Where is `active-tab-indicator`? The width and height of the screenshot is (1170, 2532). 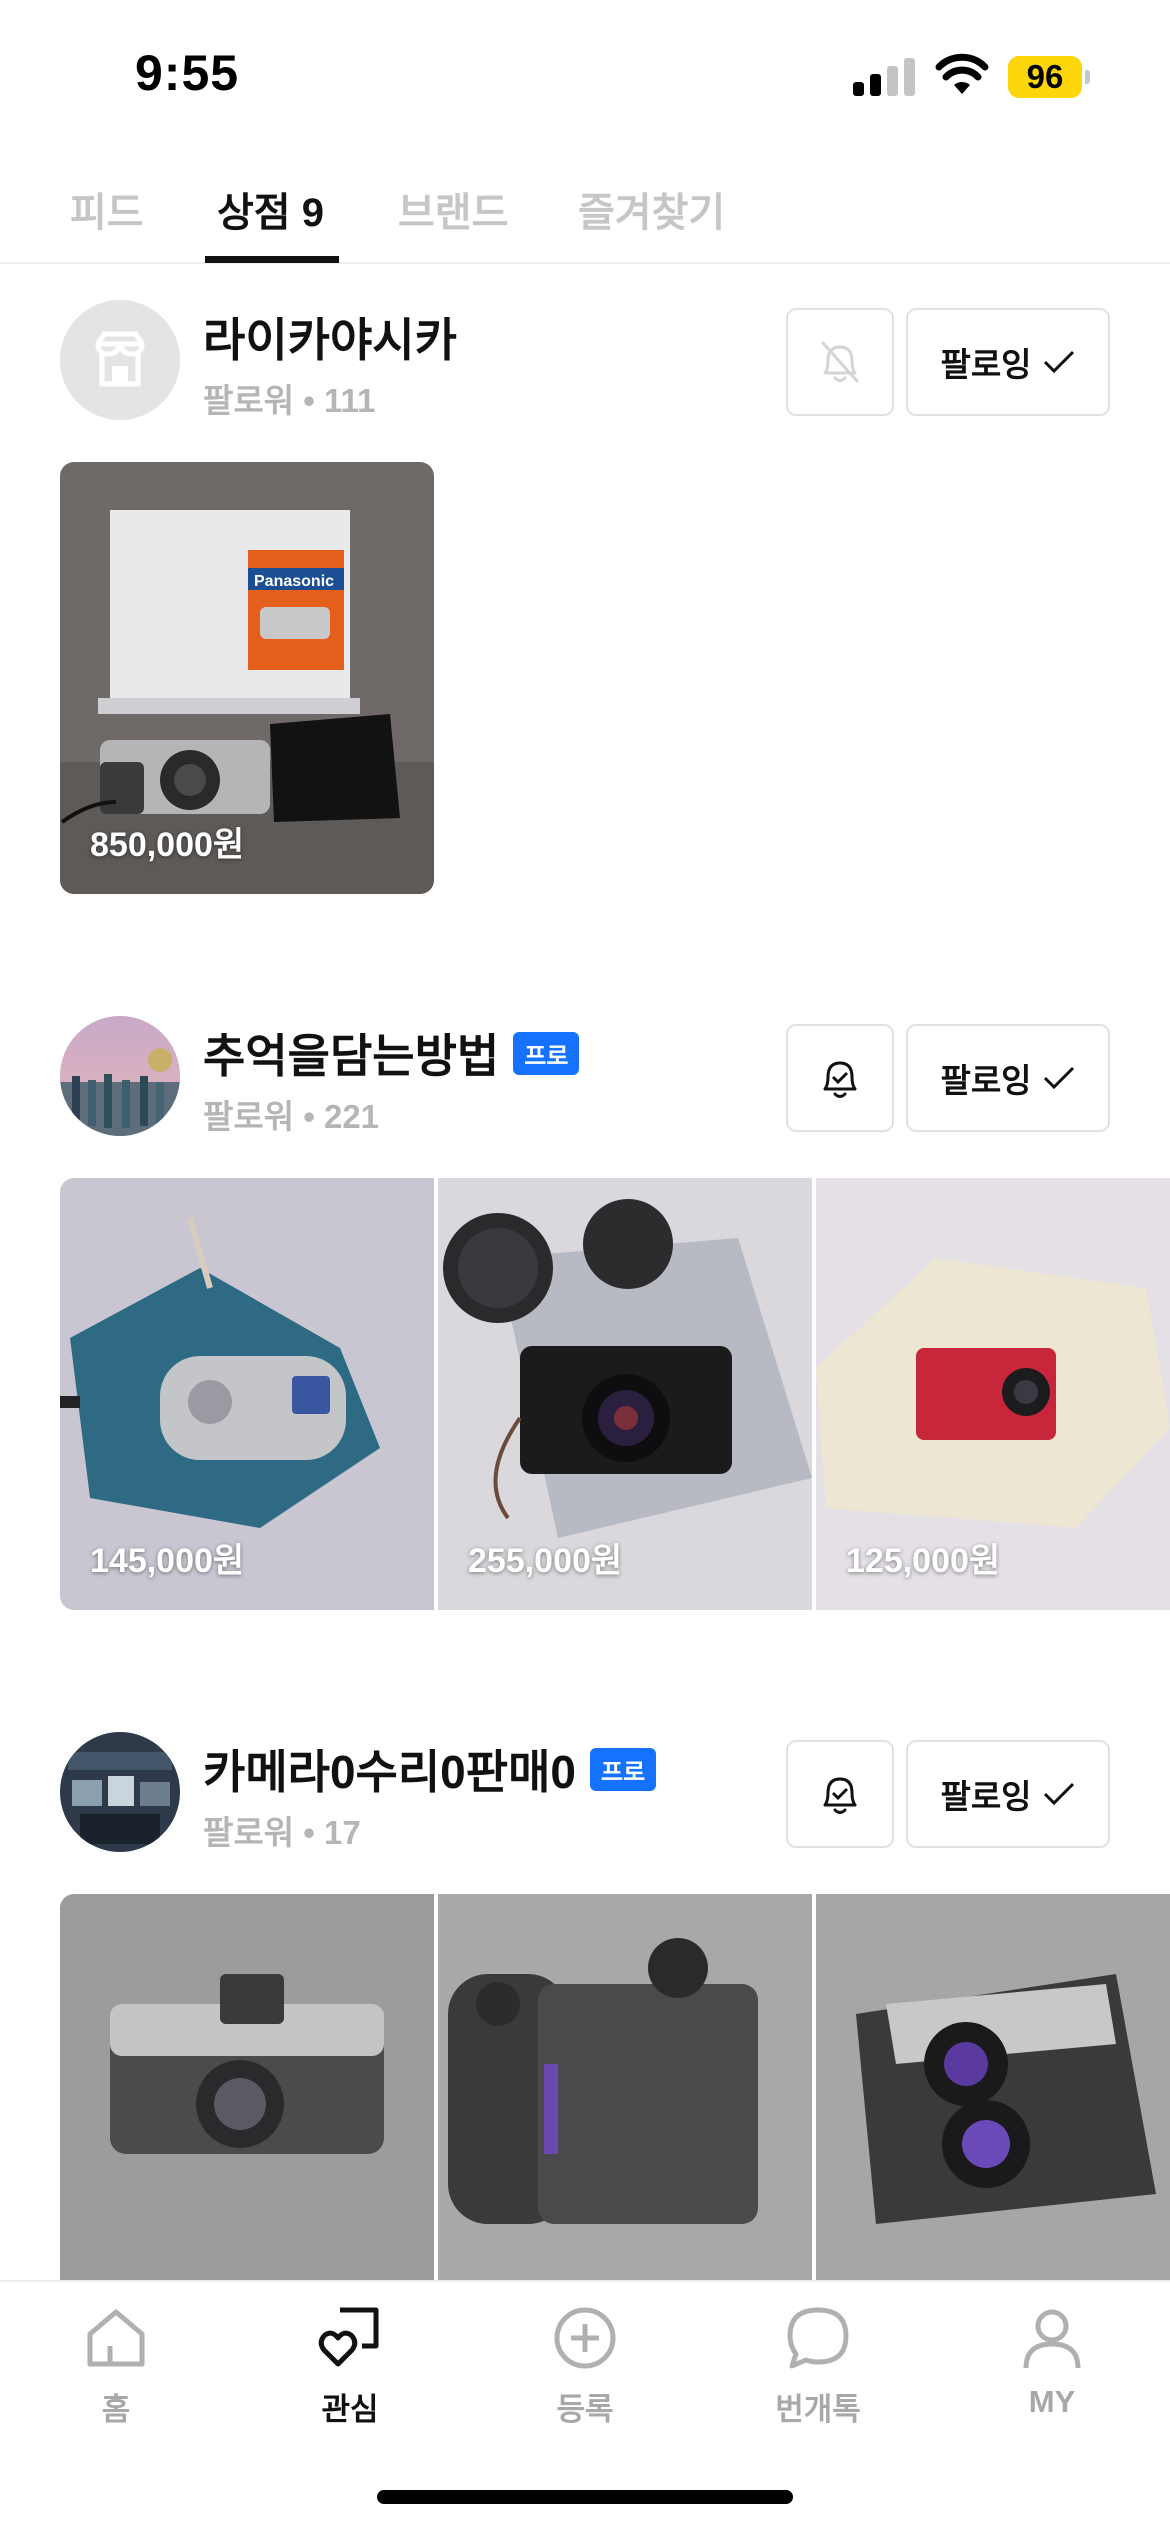
active-tab-indicator is located at coordinates (272, 259).